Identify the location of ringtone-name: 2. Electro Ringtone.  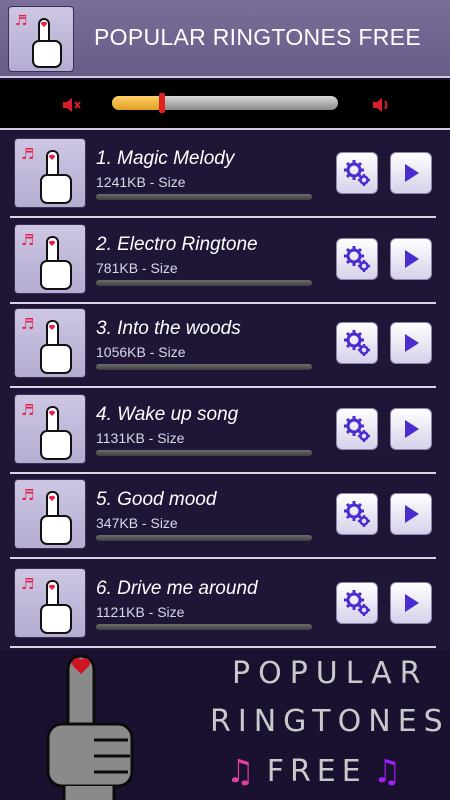
(177, 244).